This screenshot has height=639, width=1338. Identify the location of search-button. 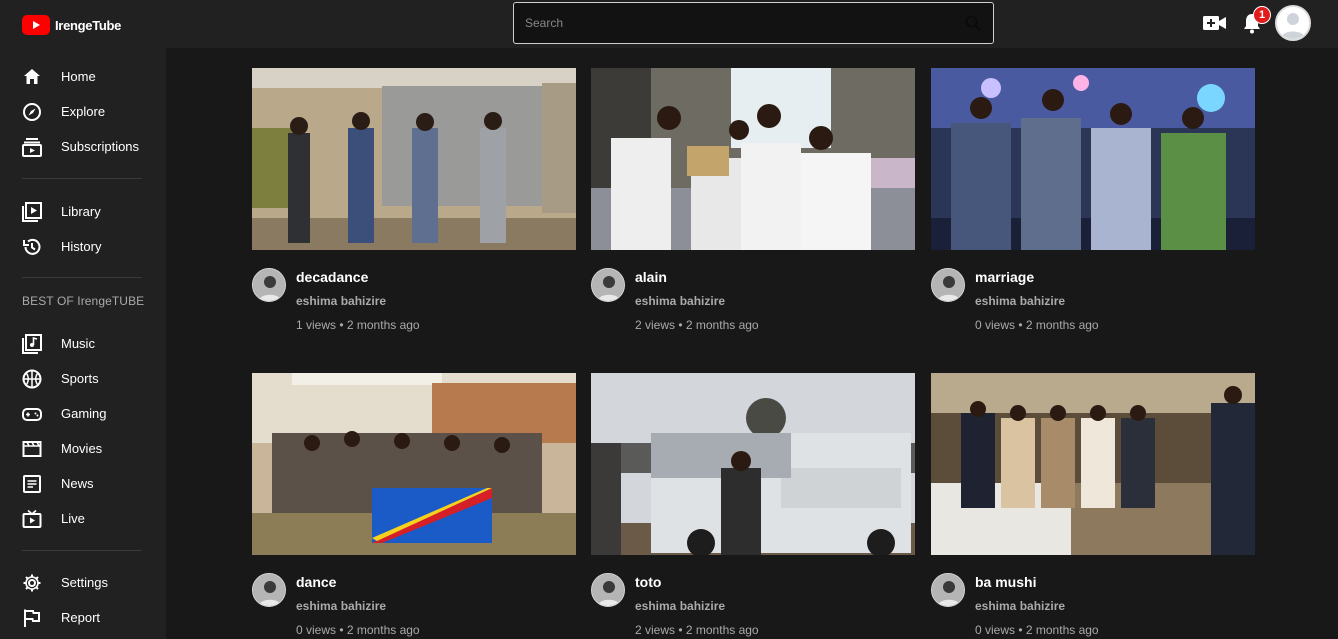
(973, 23).